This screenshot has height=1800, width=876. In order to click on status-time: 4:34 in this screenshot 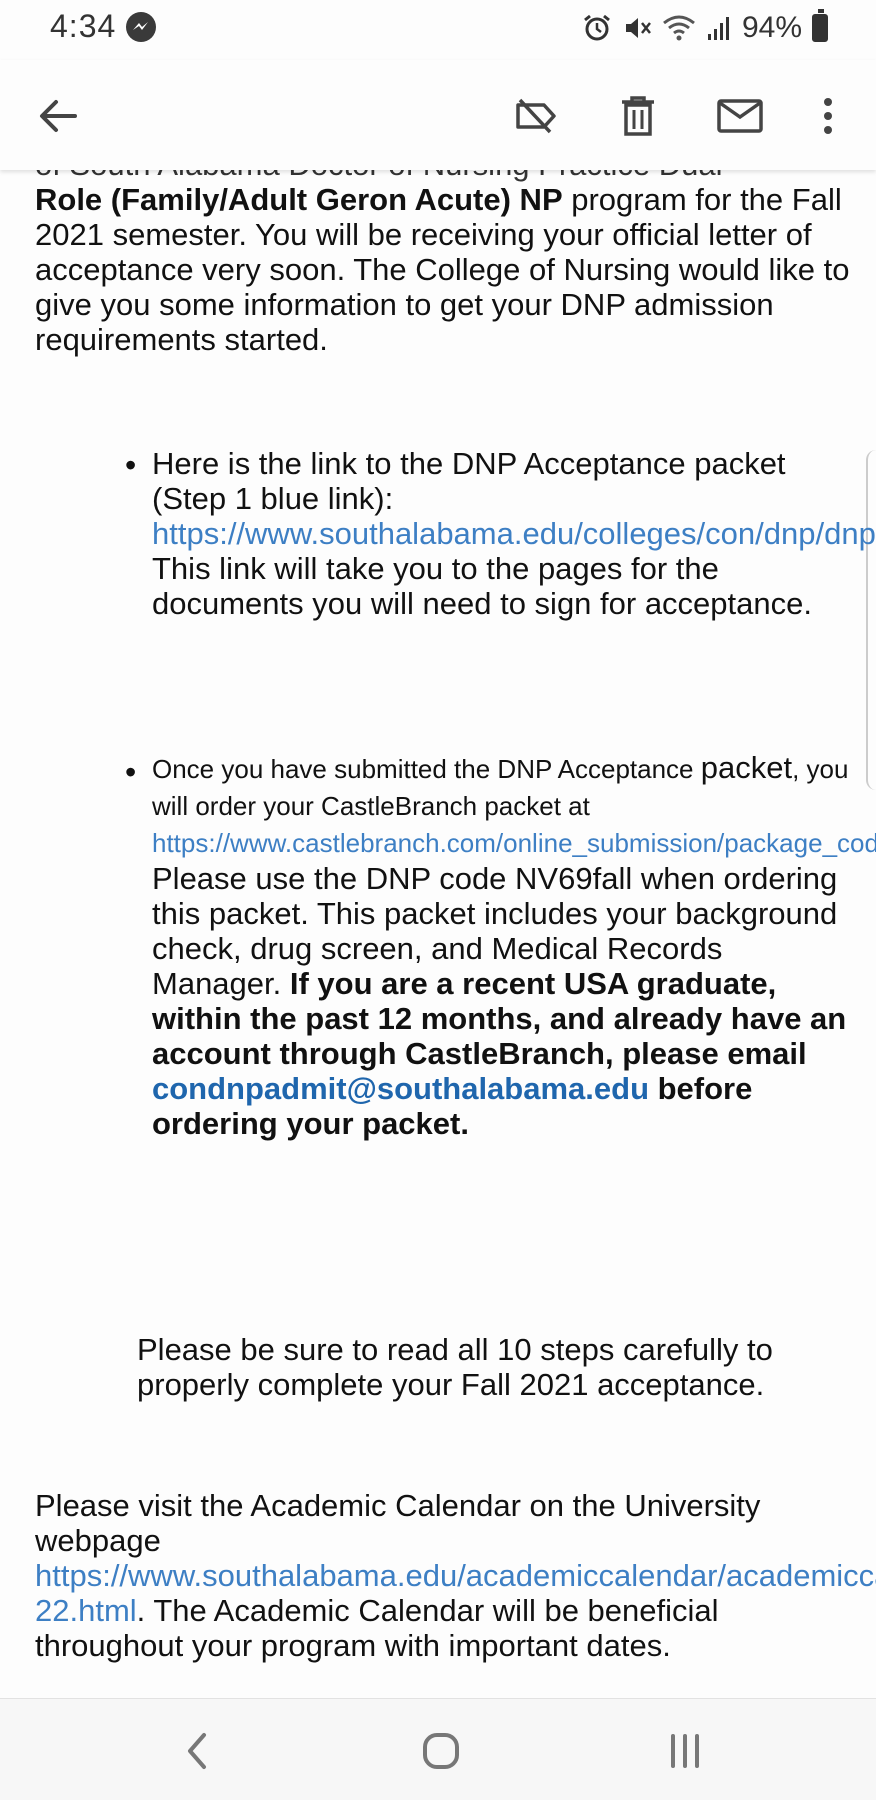, I will do `click(83, 26)`.